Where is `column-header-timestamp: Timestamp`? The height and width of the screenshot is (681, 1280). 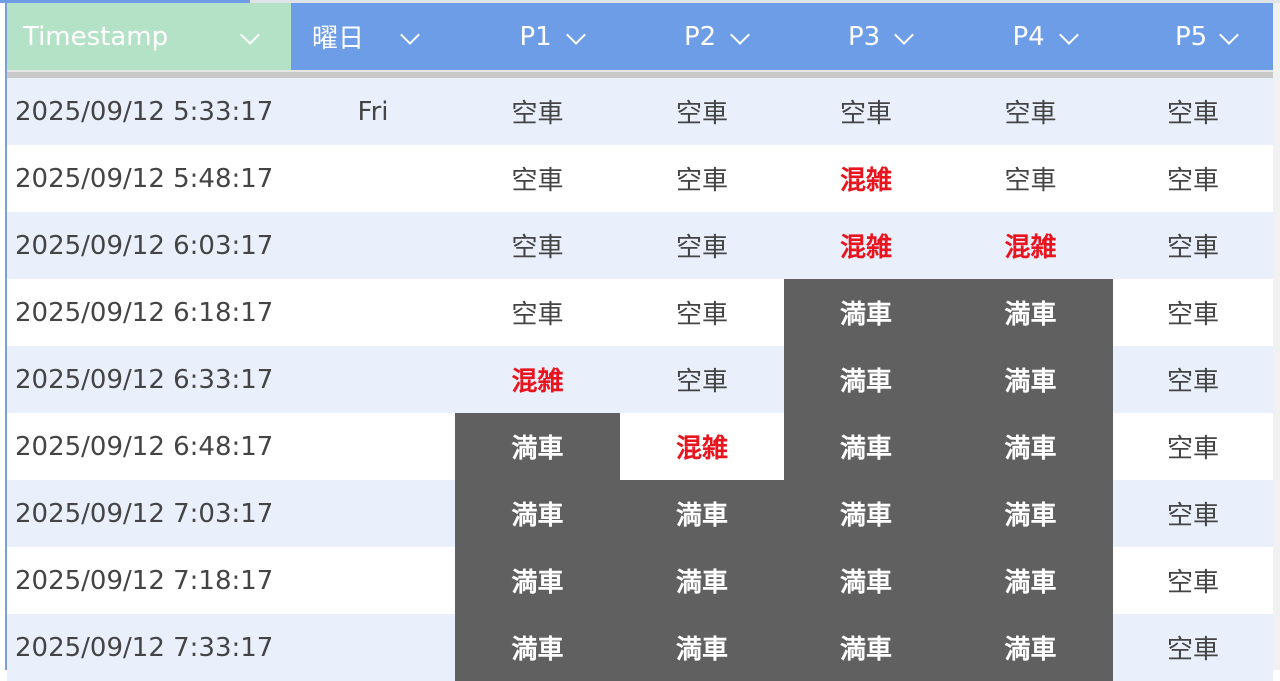
column-header-timestamp: Timestamp is located at coordinates (149, 36).